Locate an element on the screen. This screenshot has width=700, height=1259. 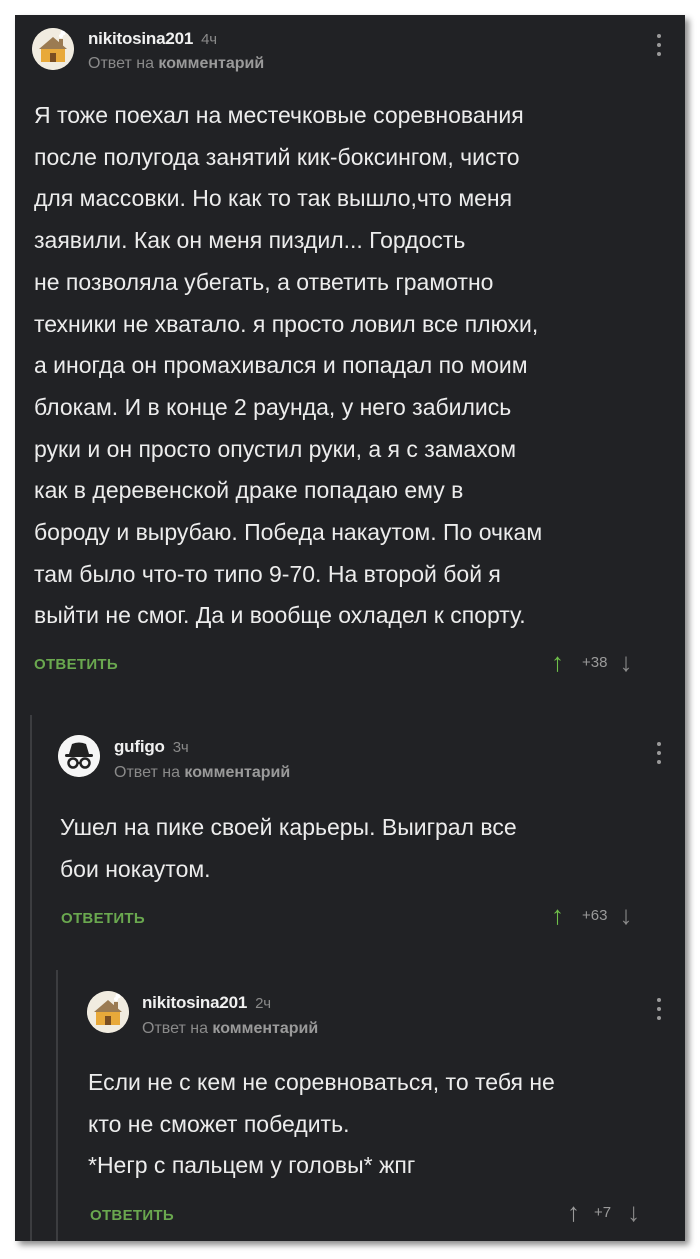
username: nikitosina201 2ч is located at coordinates (206, 1003).